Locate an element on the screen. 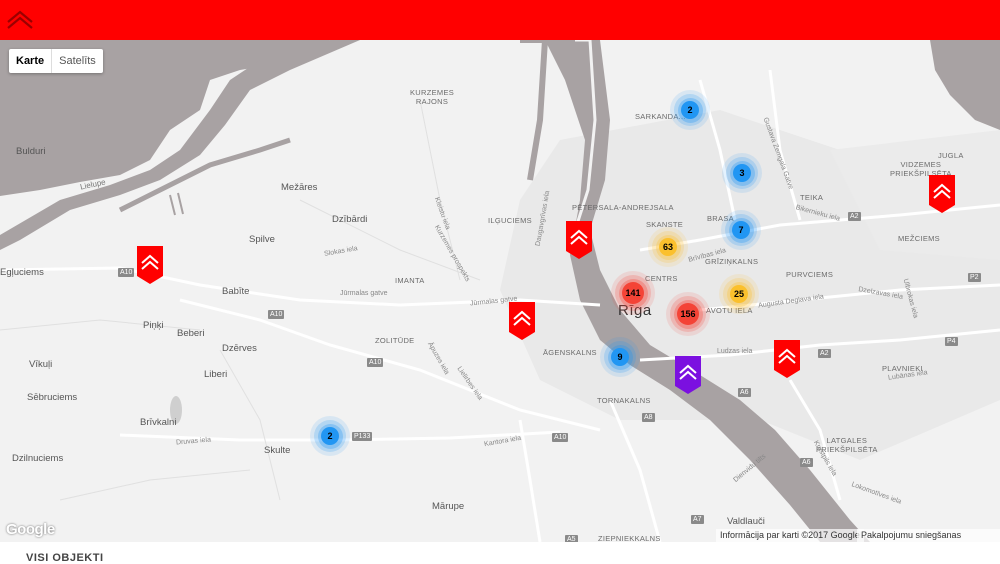 This screenshot has width=1000, height=564. cluster-count: 9 is located at coordinates (620, 357).